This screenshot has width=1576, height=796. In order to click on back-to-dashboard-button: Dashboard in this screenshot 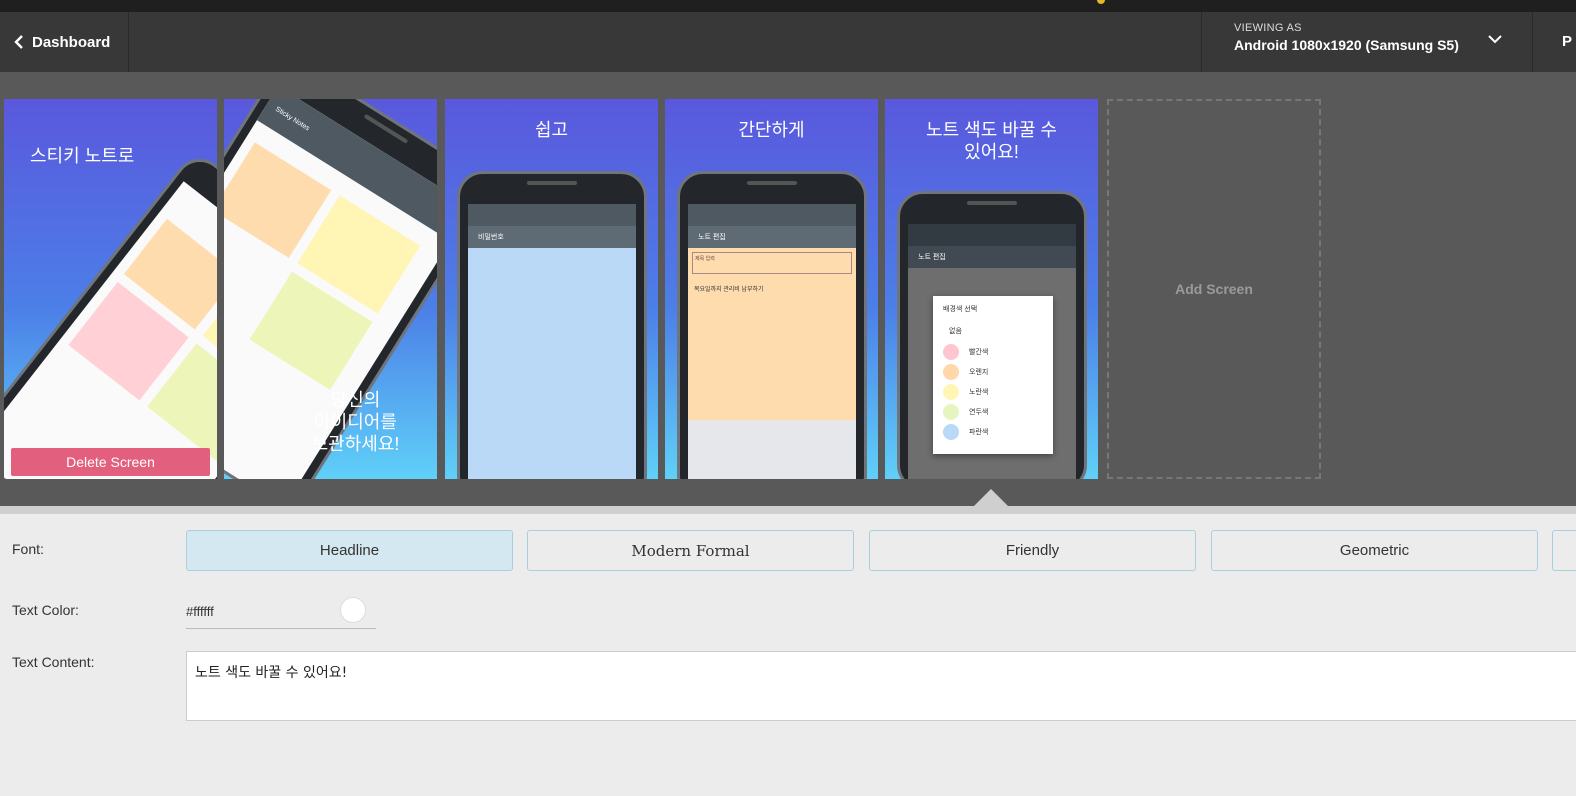, I will do `click(64, 42)`.